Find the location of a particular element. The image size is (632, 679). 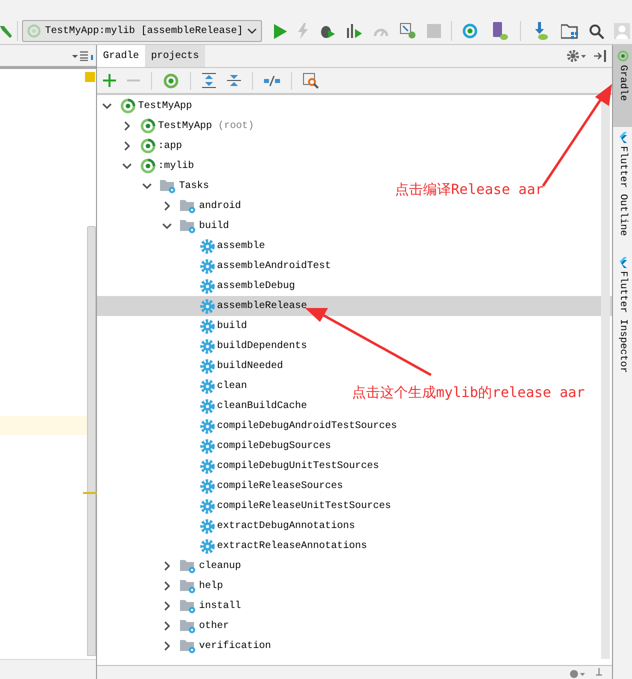

add-icon is located at coordinates (109, 80).